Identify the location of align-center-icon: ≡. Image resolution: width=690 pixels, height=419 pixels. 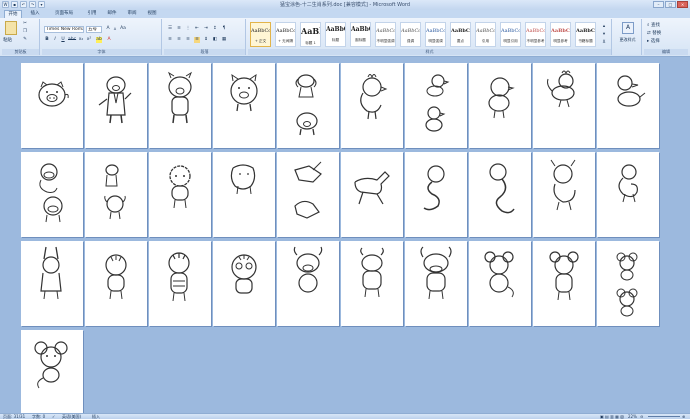
(179, 40).